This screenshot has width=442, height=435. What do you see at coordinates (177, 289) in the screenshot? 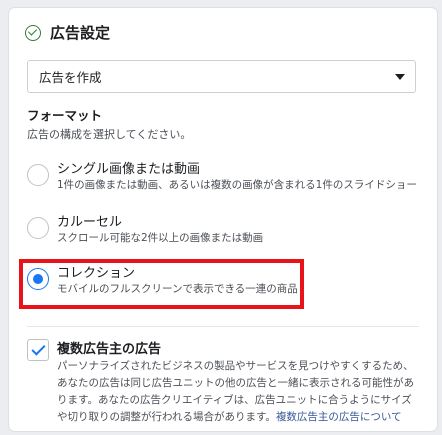
I see `option-description: モバイルのフルスクリーンで表示できる一連の商品` at bounding box center [177, 289].